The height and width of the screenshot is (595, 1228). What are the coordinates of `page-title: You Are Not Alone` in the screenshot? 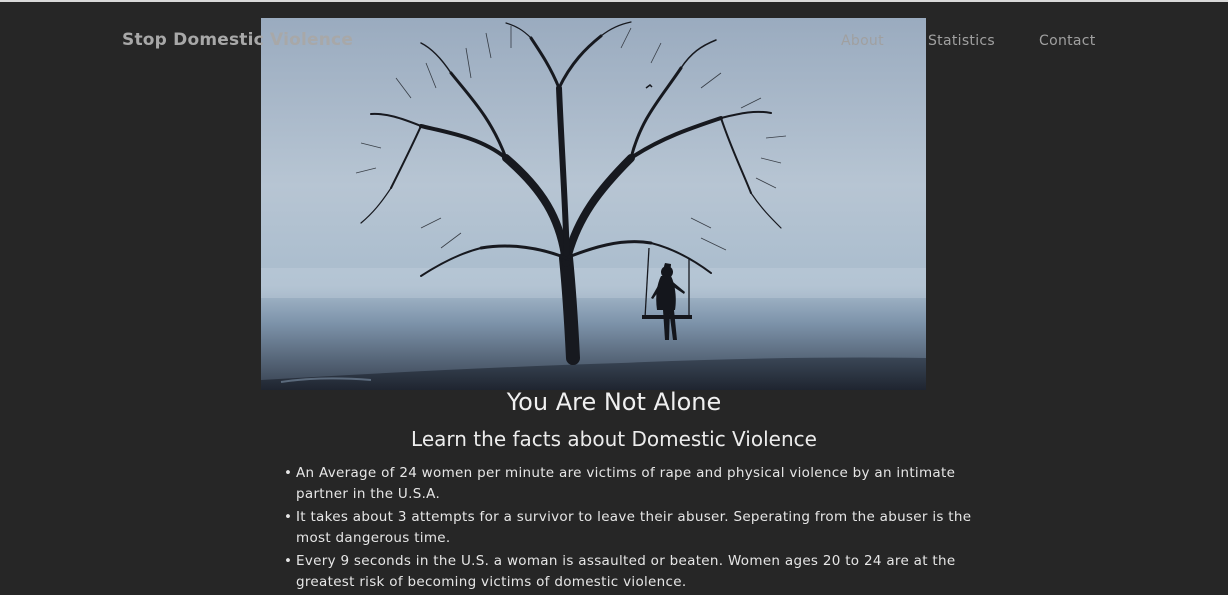 It's located at (614, 402).